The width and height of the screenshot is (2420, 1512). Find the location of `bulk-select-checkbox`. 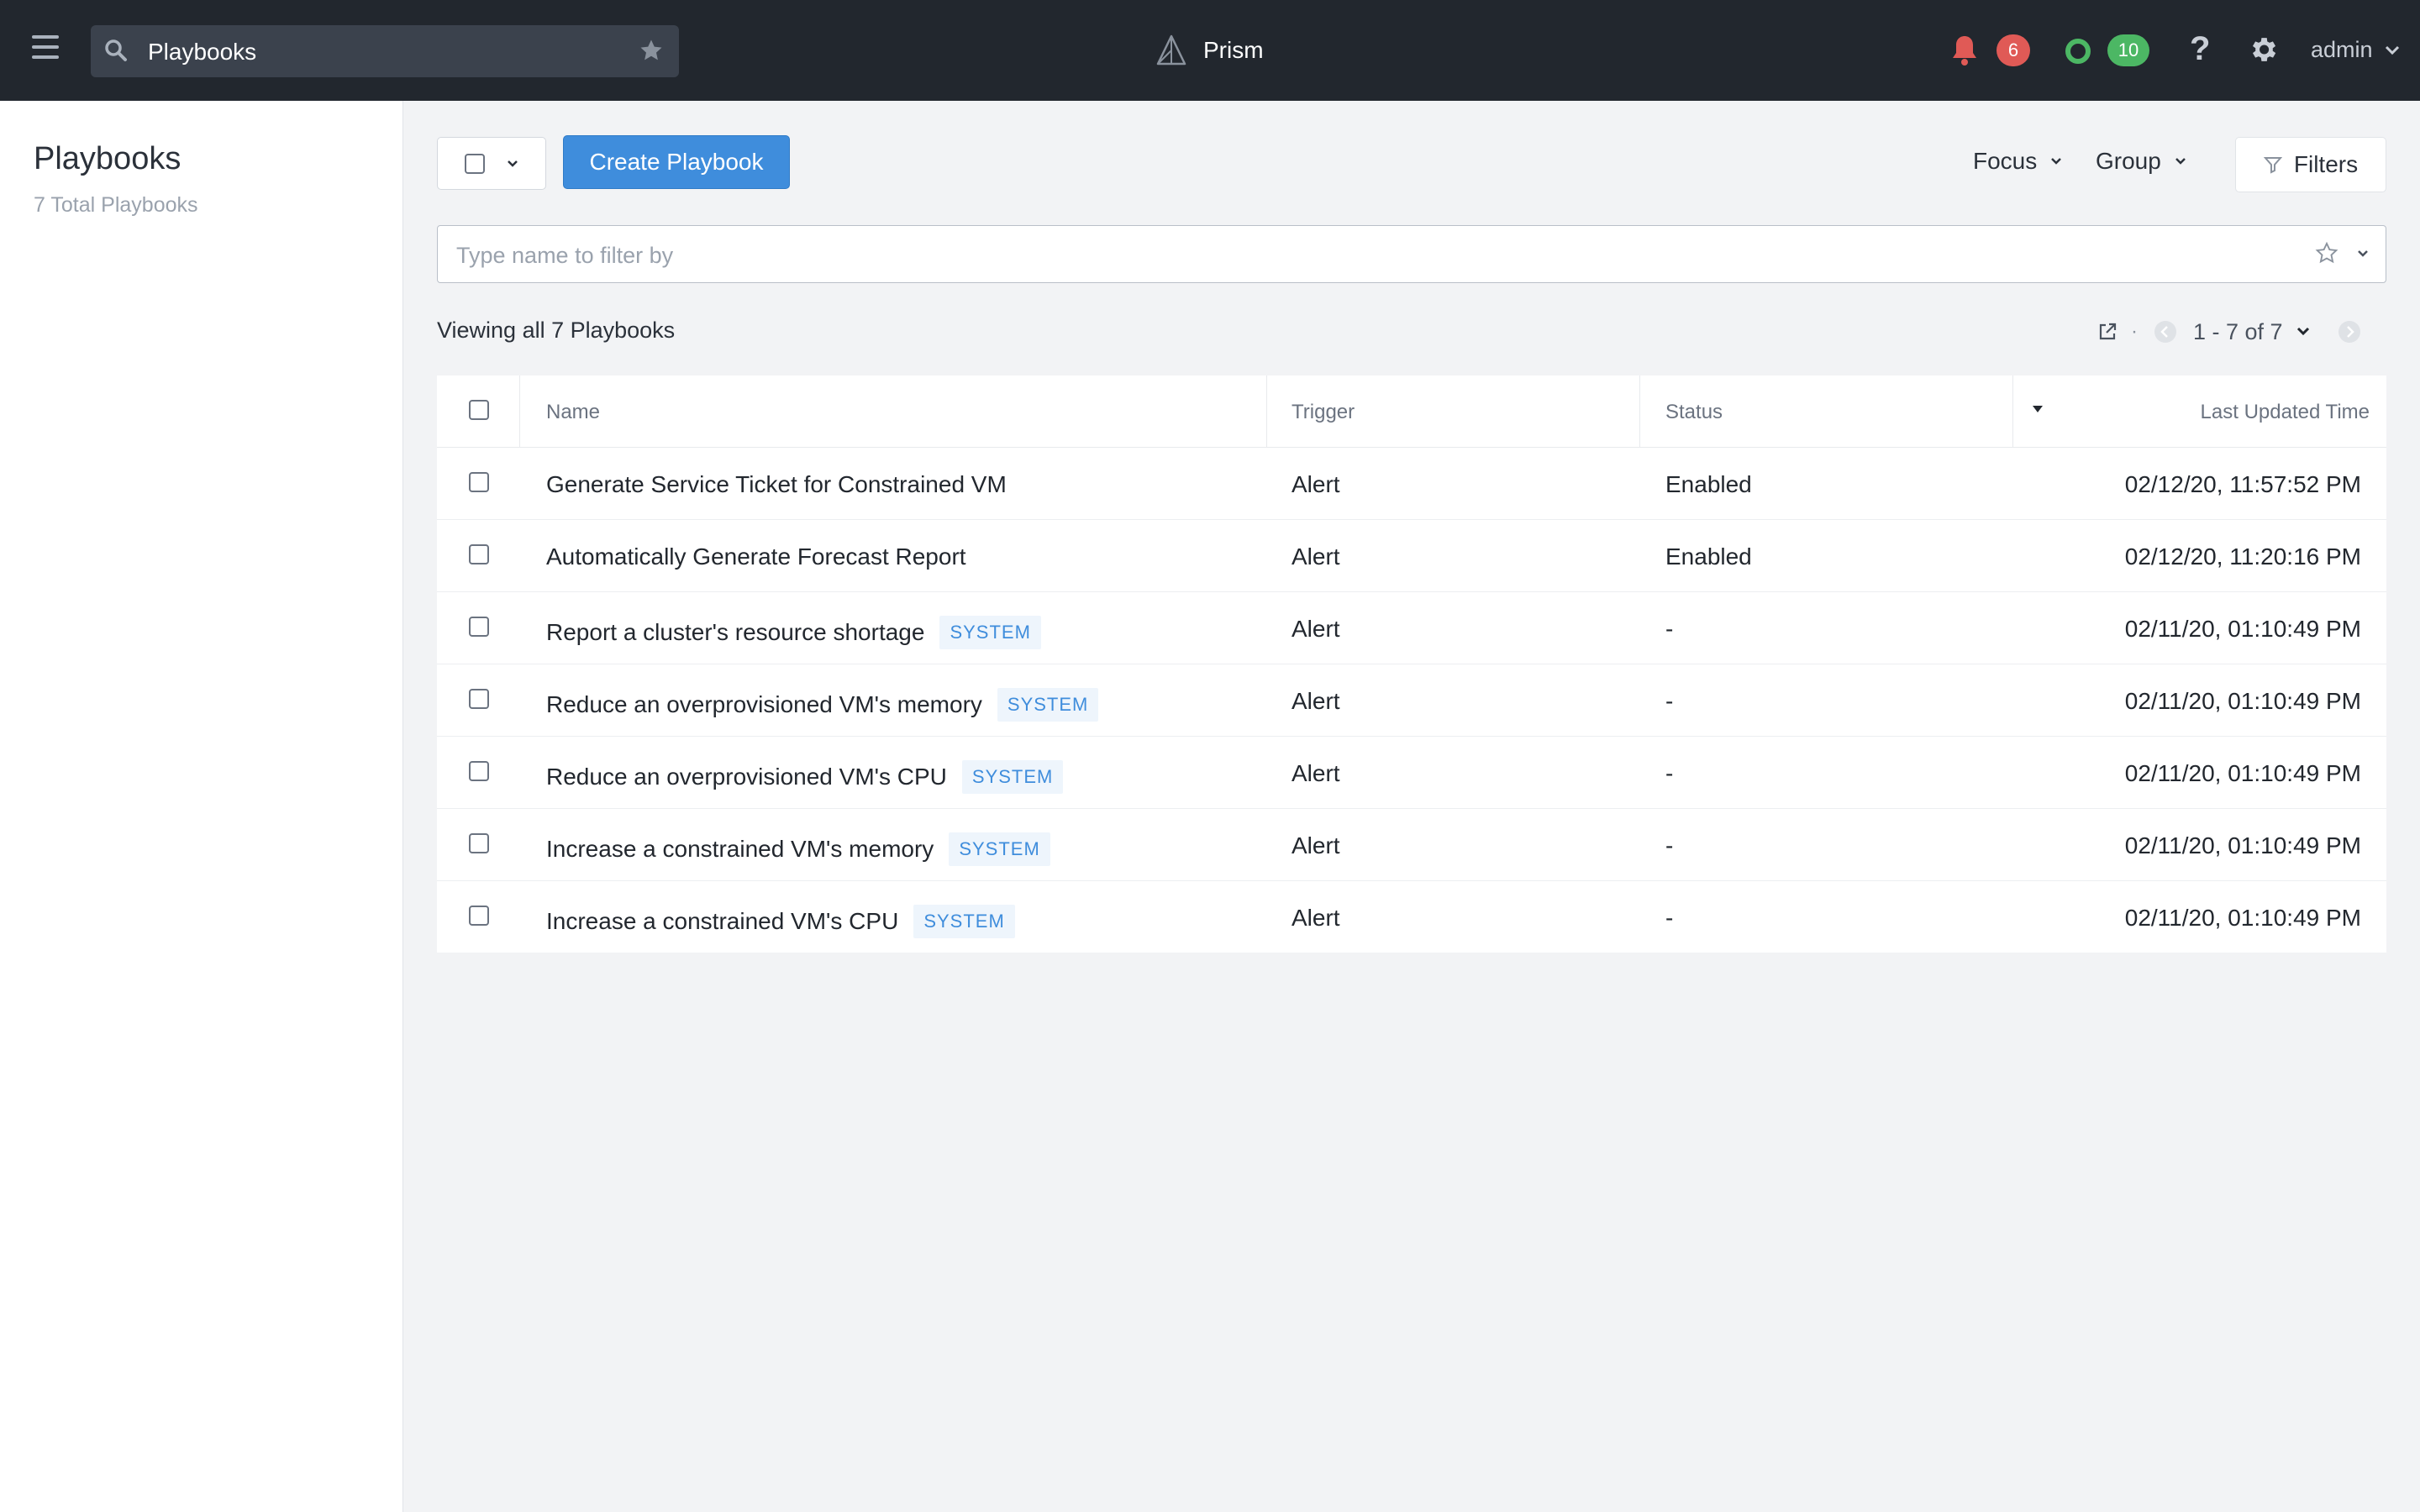

bulk-select-checkbox is located at coordinates (475, 164).